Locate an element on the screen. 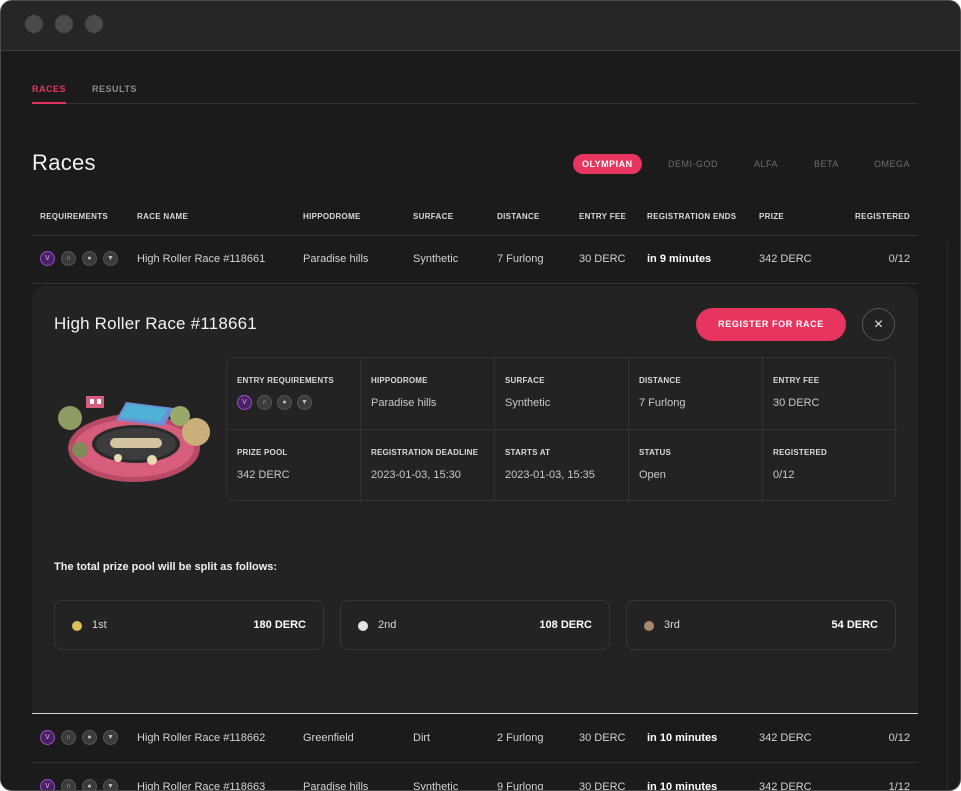 Image resolution: width=961 pixels, height=791 pixels. register-for-race-button: REGISTER FOR RACE is located at coordinates (771, 324).